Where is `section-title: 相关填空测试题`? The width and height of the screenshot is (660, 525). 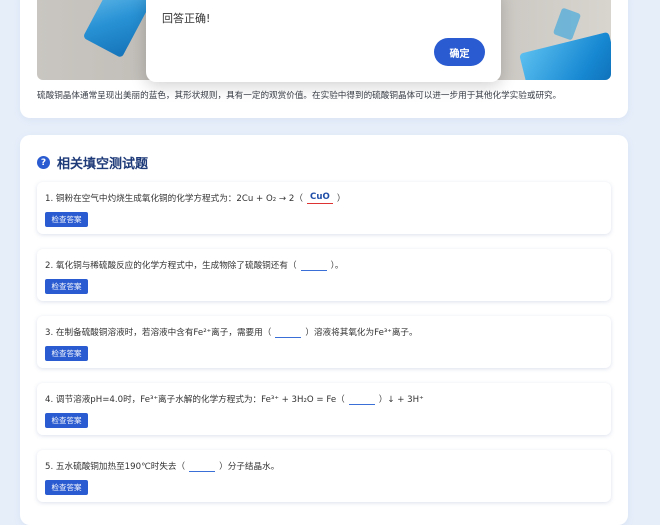
section-title: 相关填空测试题 is located at coordinates (103, 164).